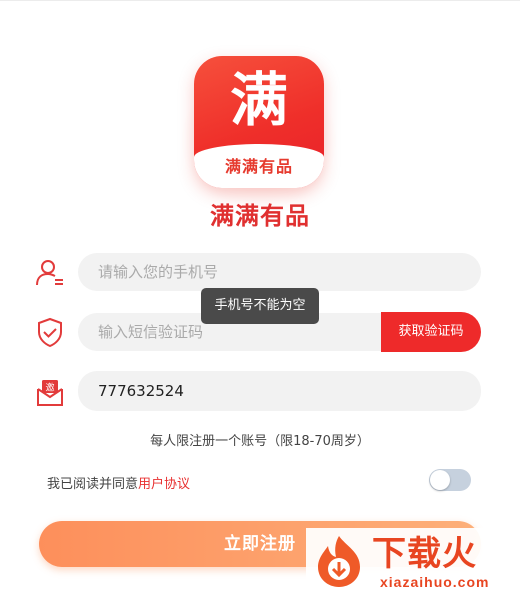 This screenshot has height=597, width=520. Describe the element at coordinates (435, 582) in the screenshot. I see `watermark-subtitle: xiazaihuo.com` at that location.